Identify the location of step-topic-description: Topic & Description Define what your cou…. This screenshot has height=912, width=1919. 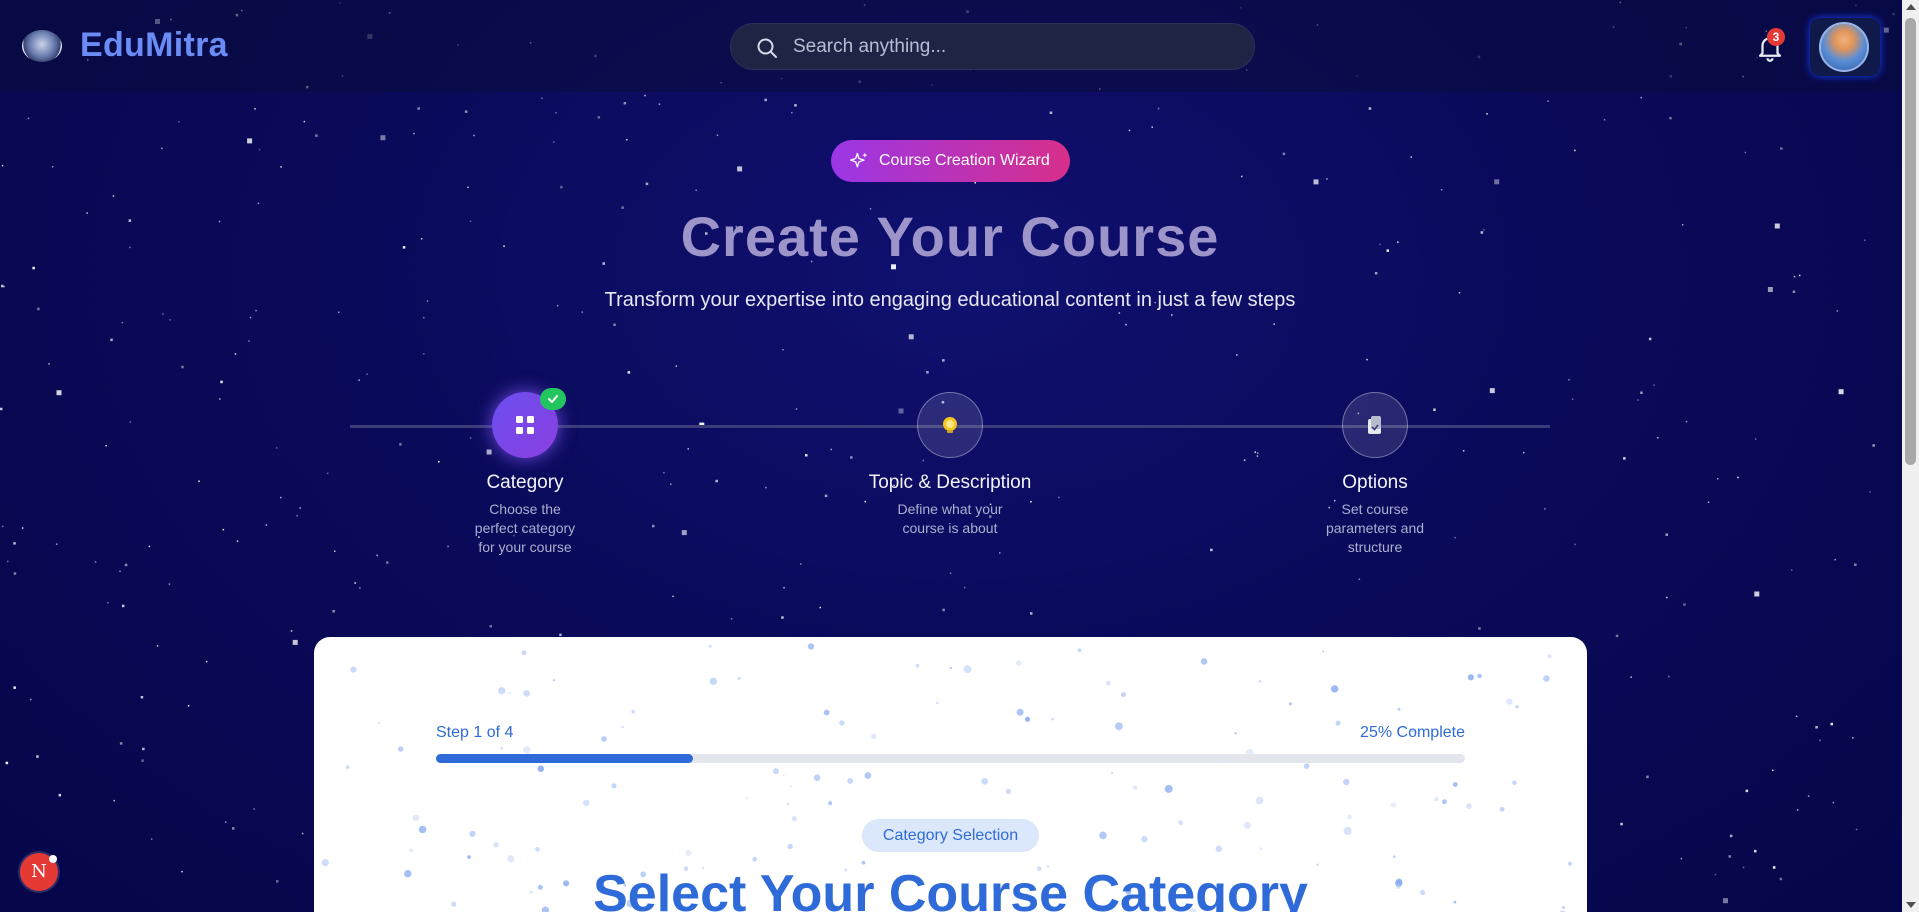
(950, 465).